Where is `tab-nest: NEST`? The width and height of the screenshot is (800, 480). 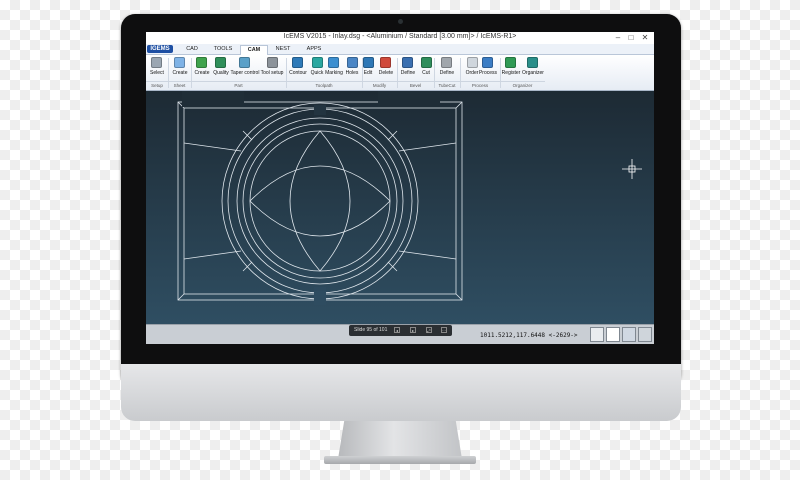
tab-nest: NEST is located at coordinates (283, 49).